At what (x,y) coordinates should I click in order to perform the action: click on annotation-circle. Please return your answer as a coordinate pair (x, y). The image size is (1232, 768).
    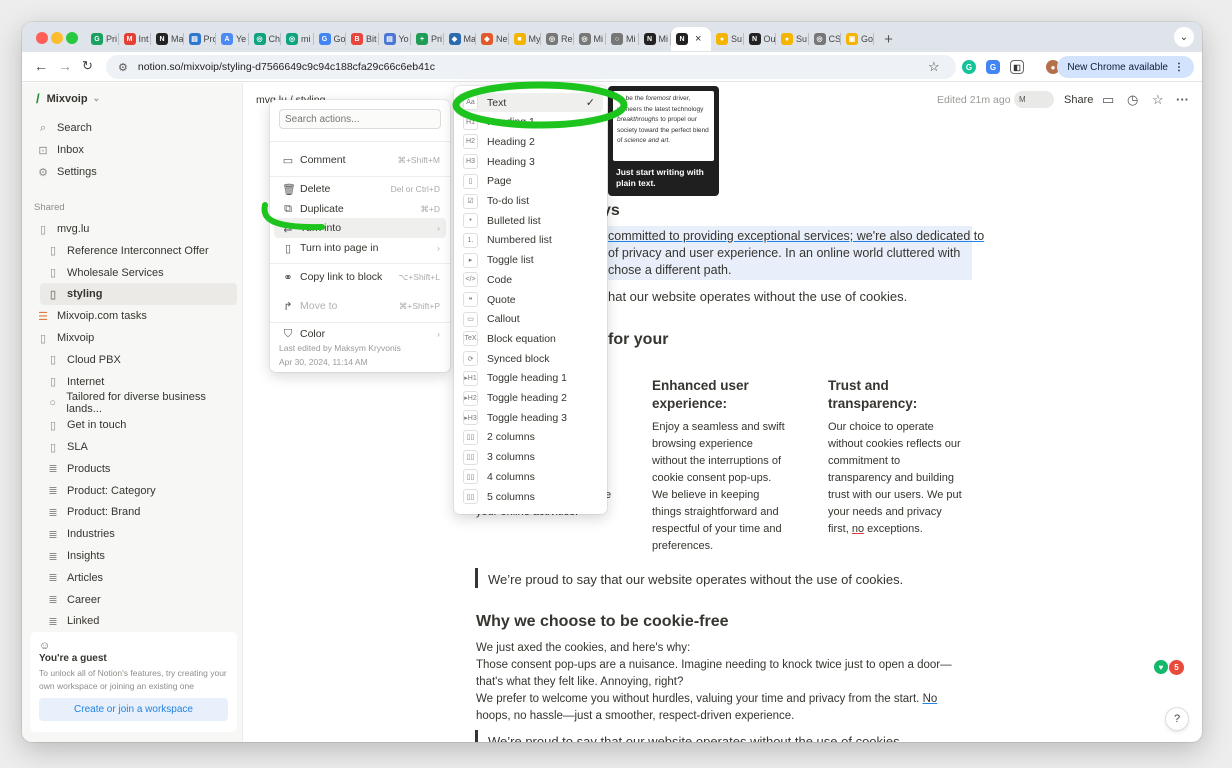
    Looking at the image, I should click on (540, 105).